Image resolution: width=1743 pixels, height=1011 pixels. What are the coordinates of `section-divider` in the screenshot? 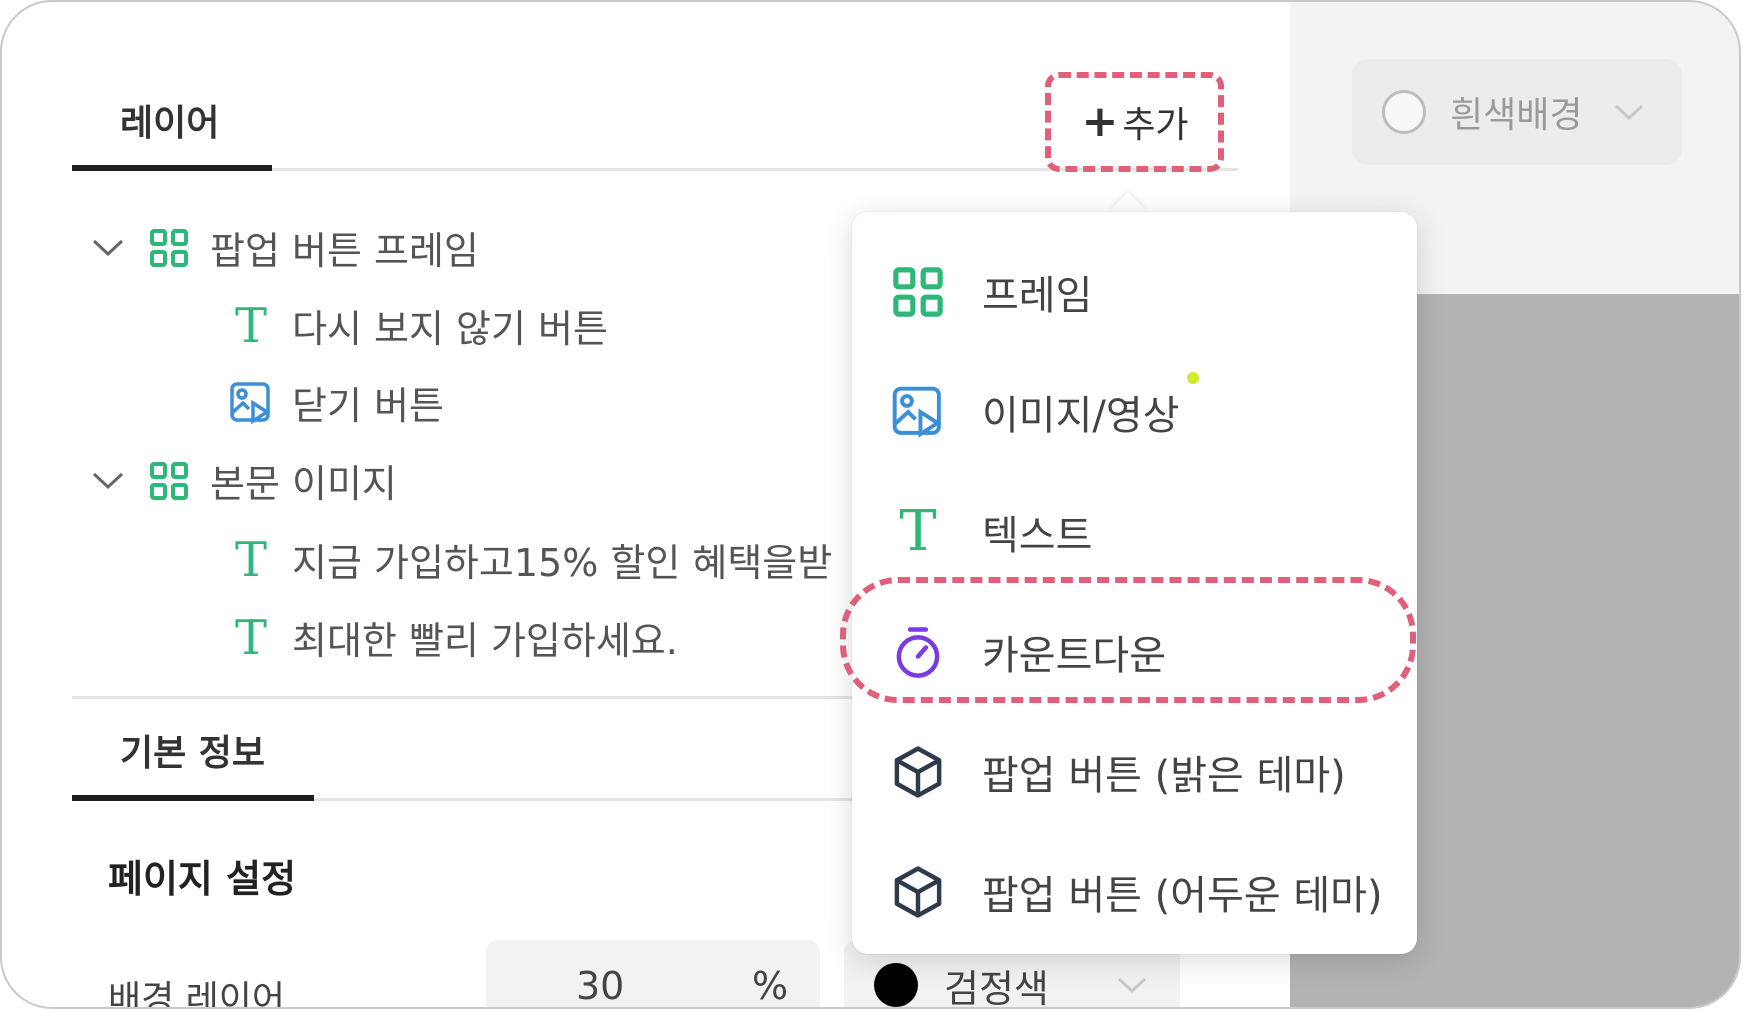 It's located at (462, 697).